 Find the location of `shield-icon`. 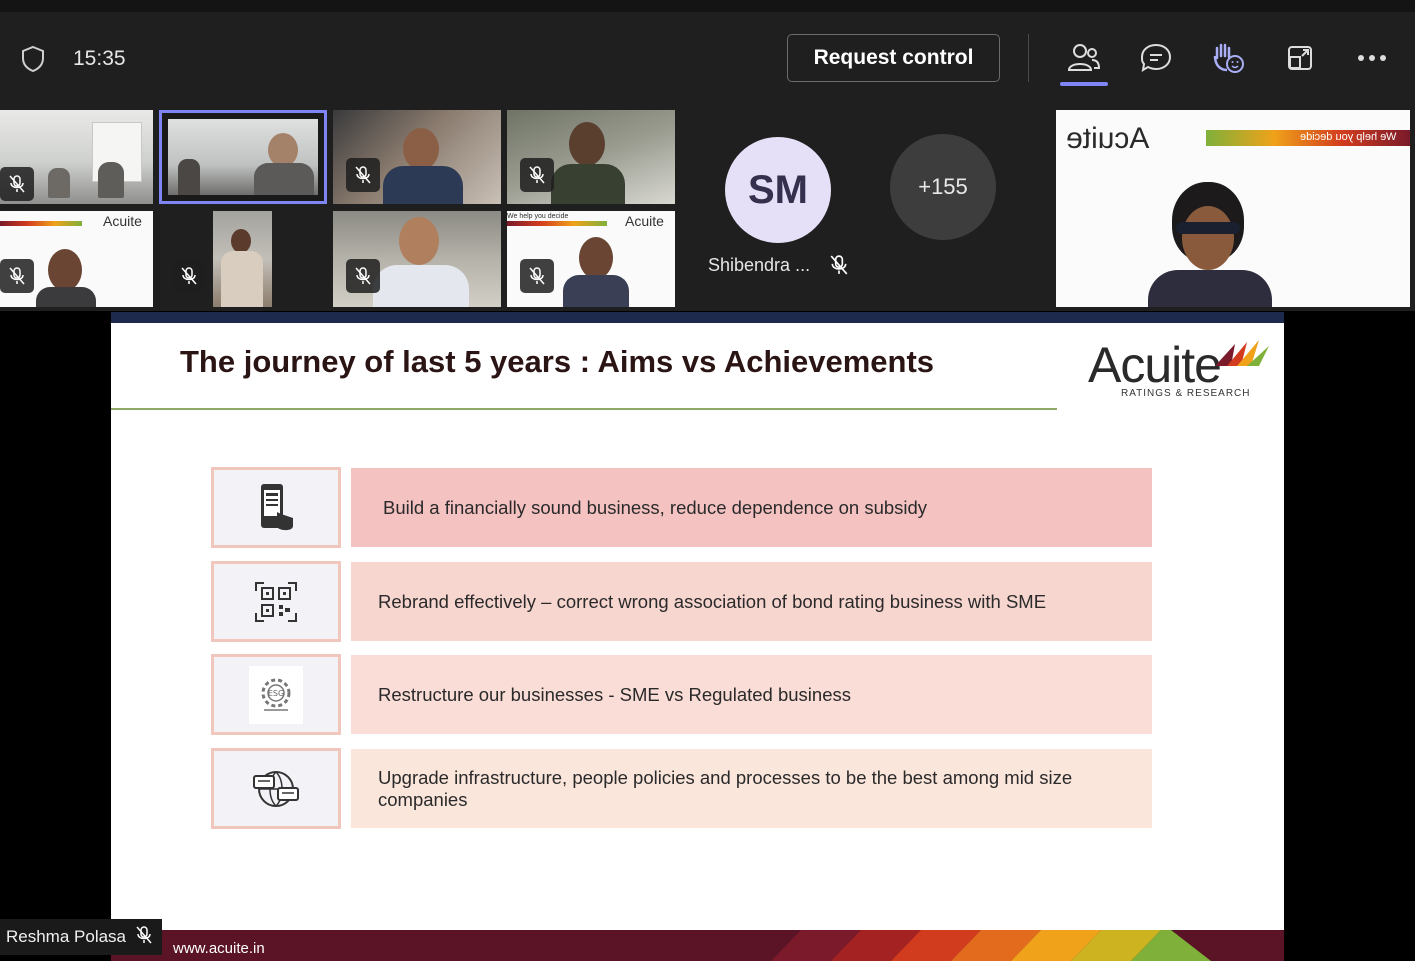

shield-icon is located at coordinates (33, 59).